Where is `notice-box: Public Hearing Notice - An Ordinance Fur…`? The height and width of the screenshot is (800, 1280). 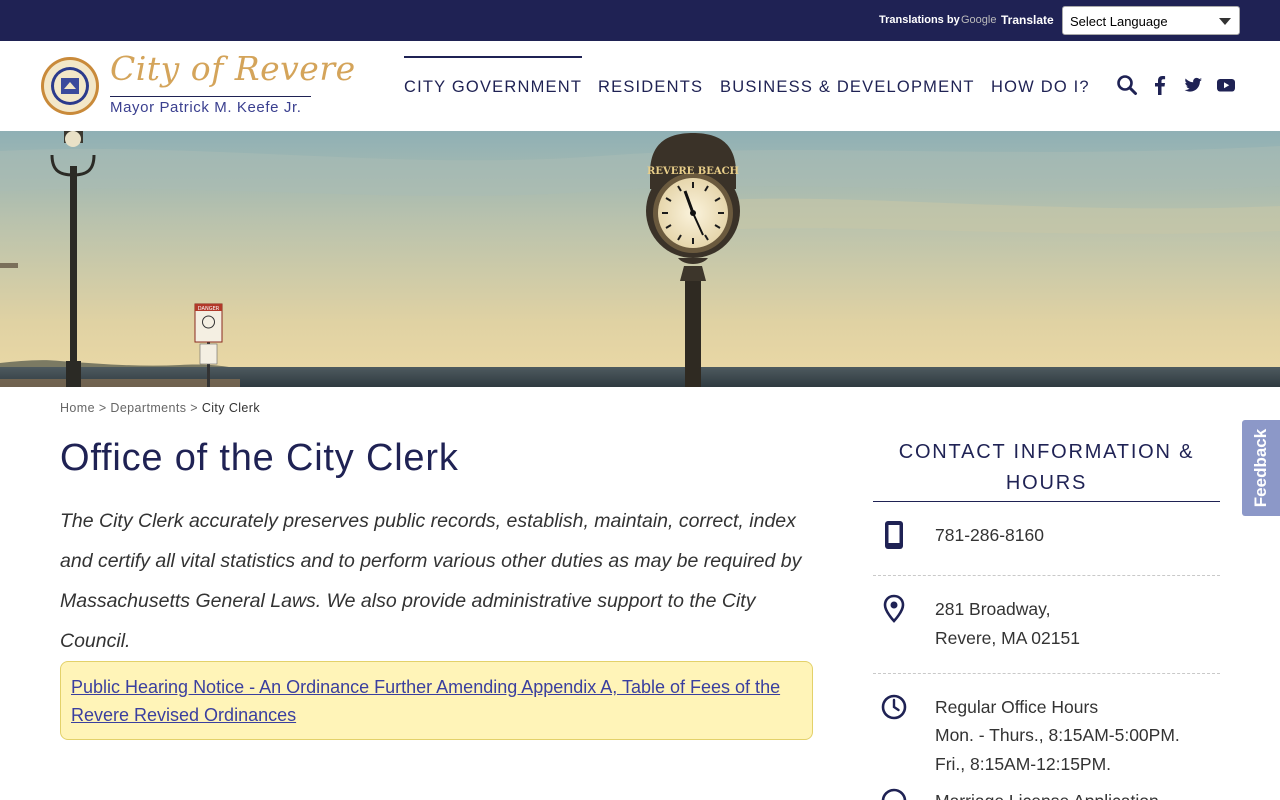 notice-box: Public Hearing Notice - An Ordinance Fur… is located at coordinates (436, 700).